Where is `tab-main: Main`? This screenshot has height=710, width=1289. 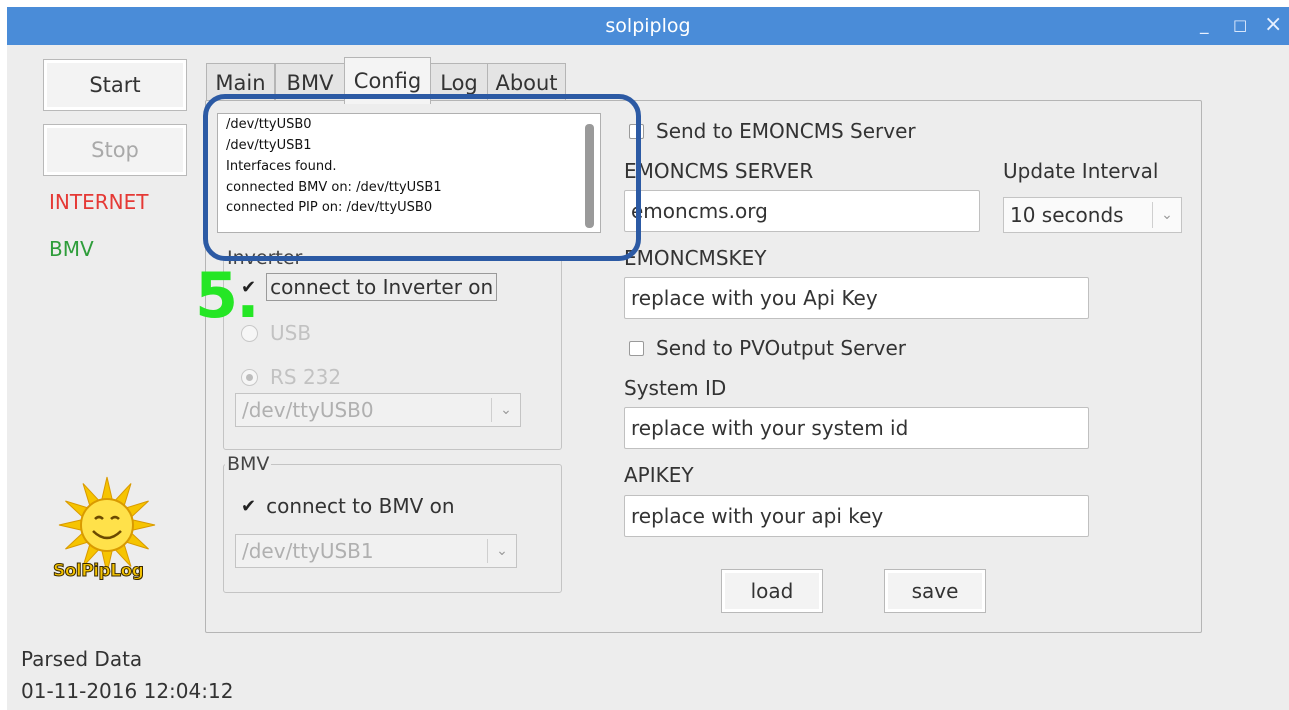
tab-main: Main is located at coordinates (240, 82).